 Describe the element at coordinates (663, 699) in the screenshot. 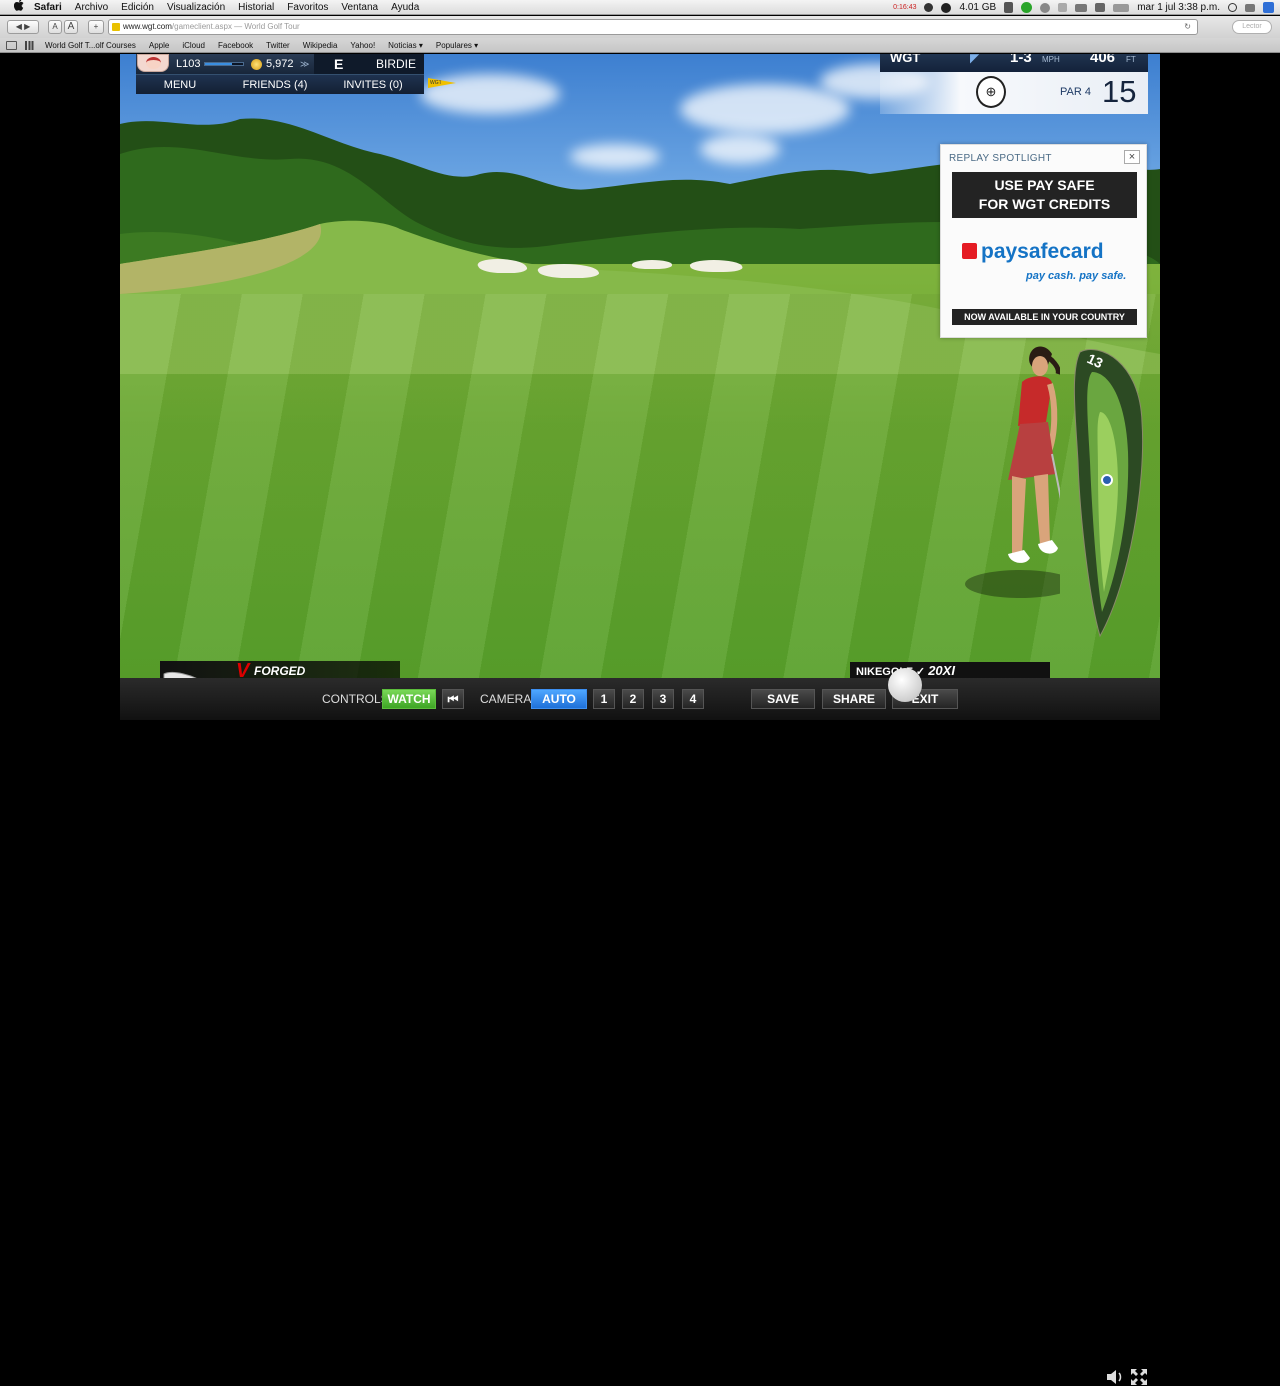

I see `camera-3-button: 3` at that location.